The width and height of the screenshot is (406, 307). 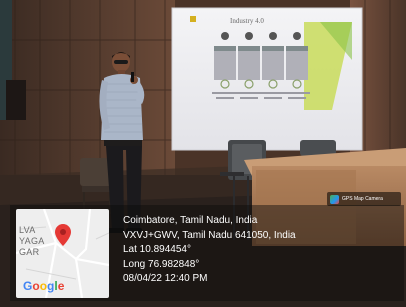 I want to click on google-logo: Google, so click(x=43, y=286).